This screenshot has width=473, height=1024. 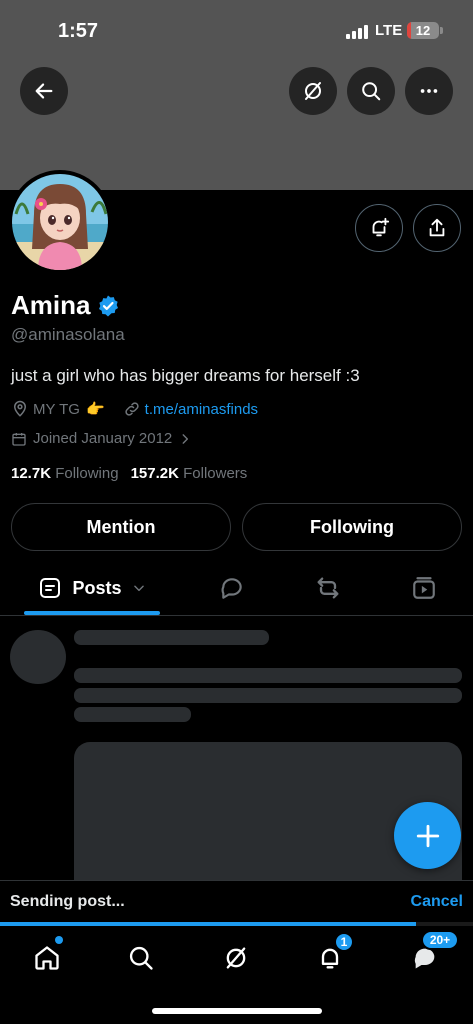 I want to click on home-icon, so click(x=47, y=958).